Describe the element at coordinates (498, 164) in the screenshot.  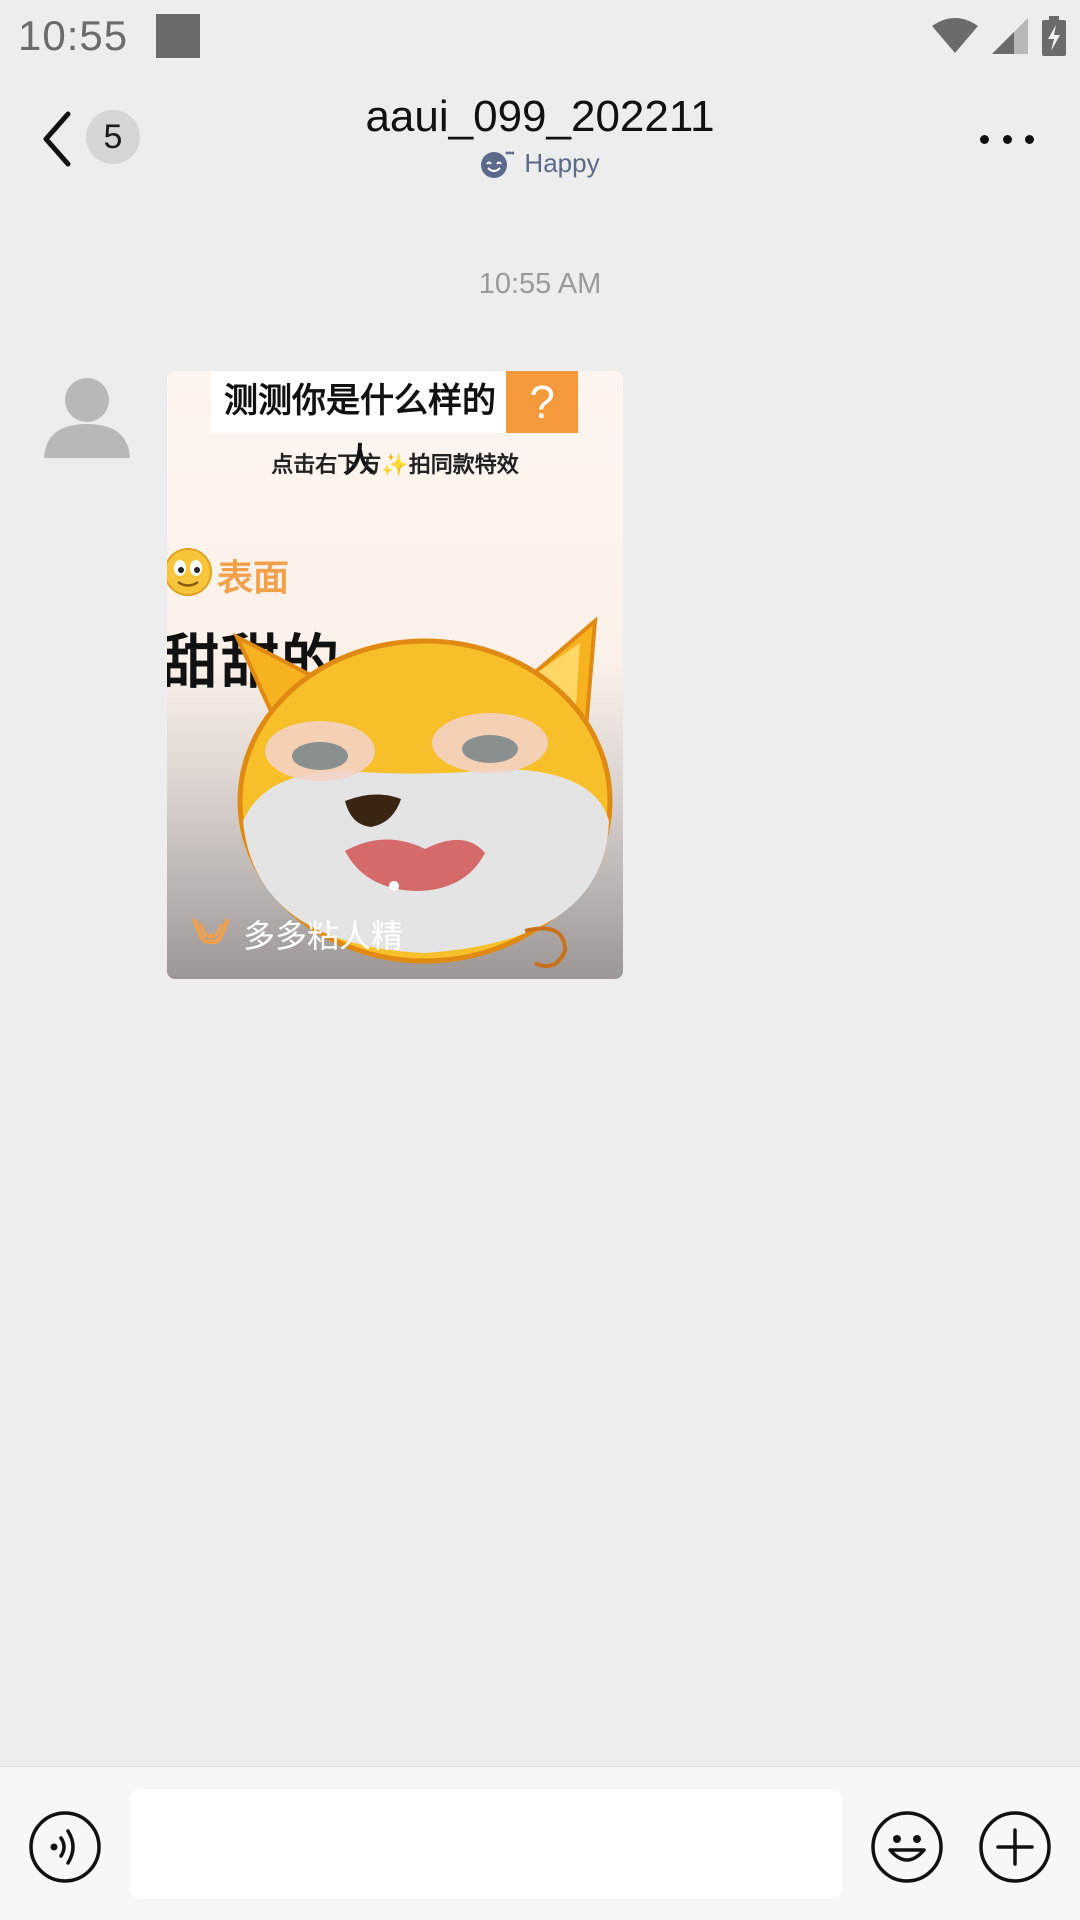
I see `happy-face-icon` at that location.